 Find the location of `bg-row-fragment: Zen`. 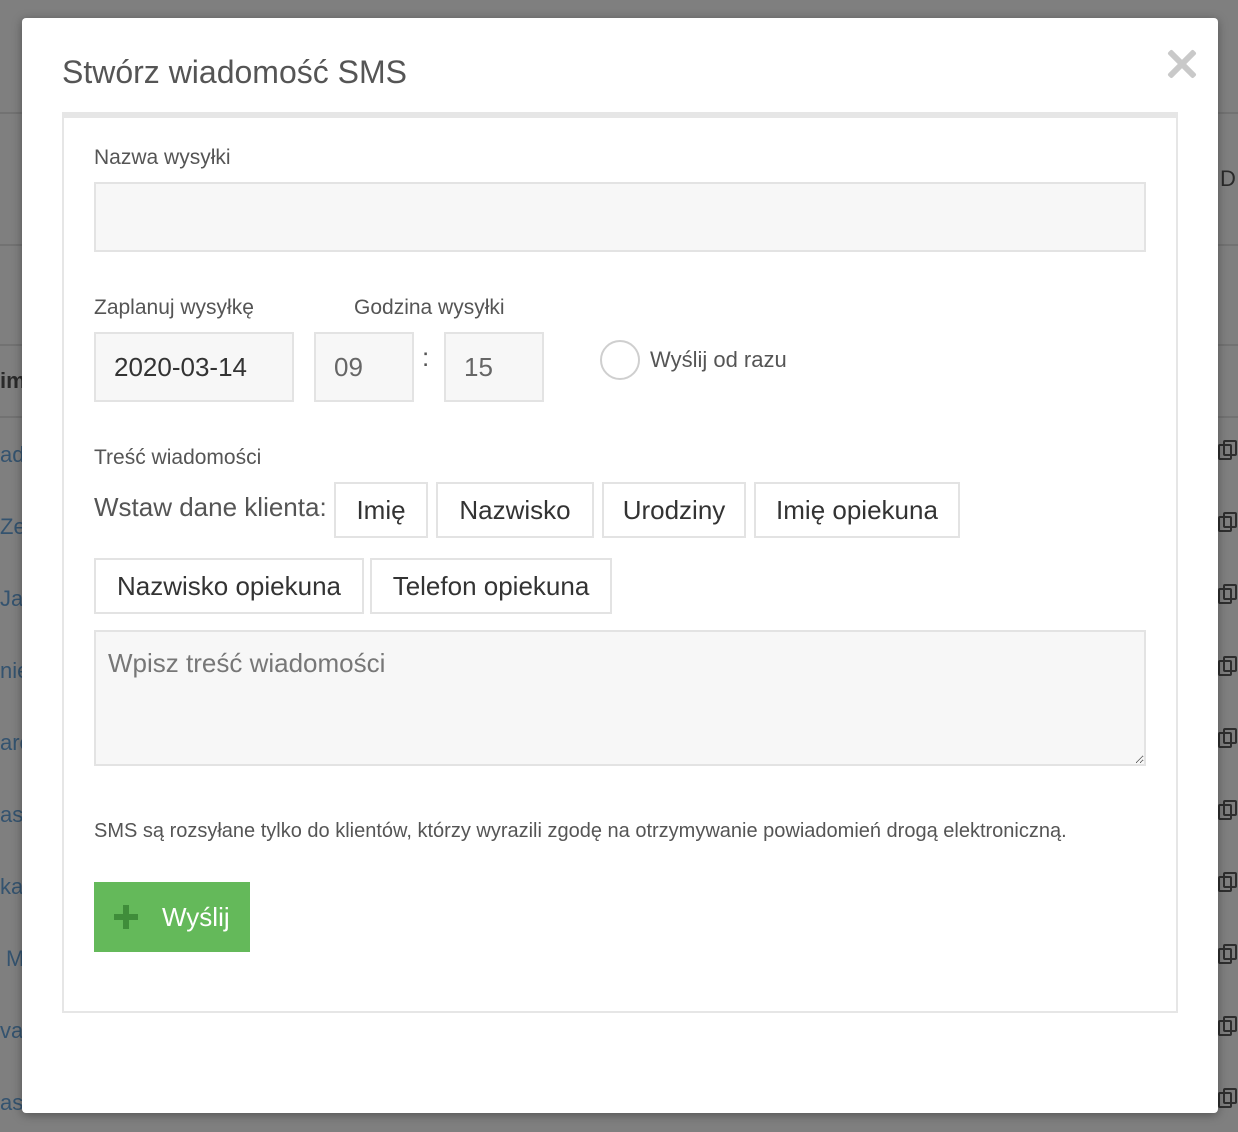

bg-row-fragment: Zen is located at coordinates (11, 526).